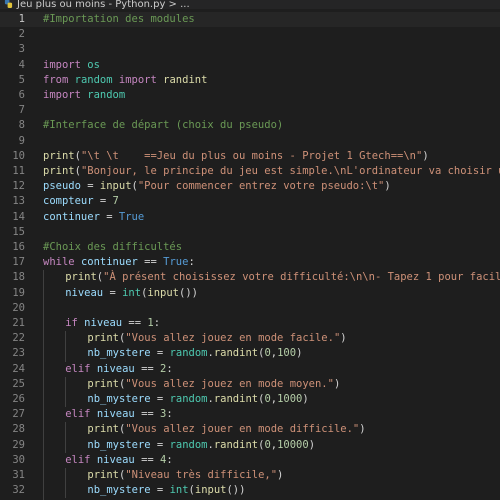 This screenshot has width=500, height=500. I want to click on code-text: nb_mystere = random.randint(0,10000), so click(201, 445).